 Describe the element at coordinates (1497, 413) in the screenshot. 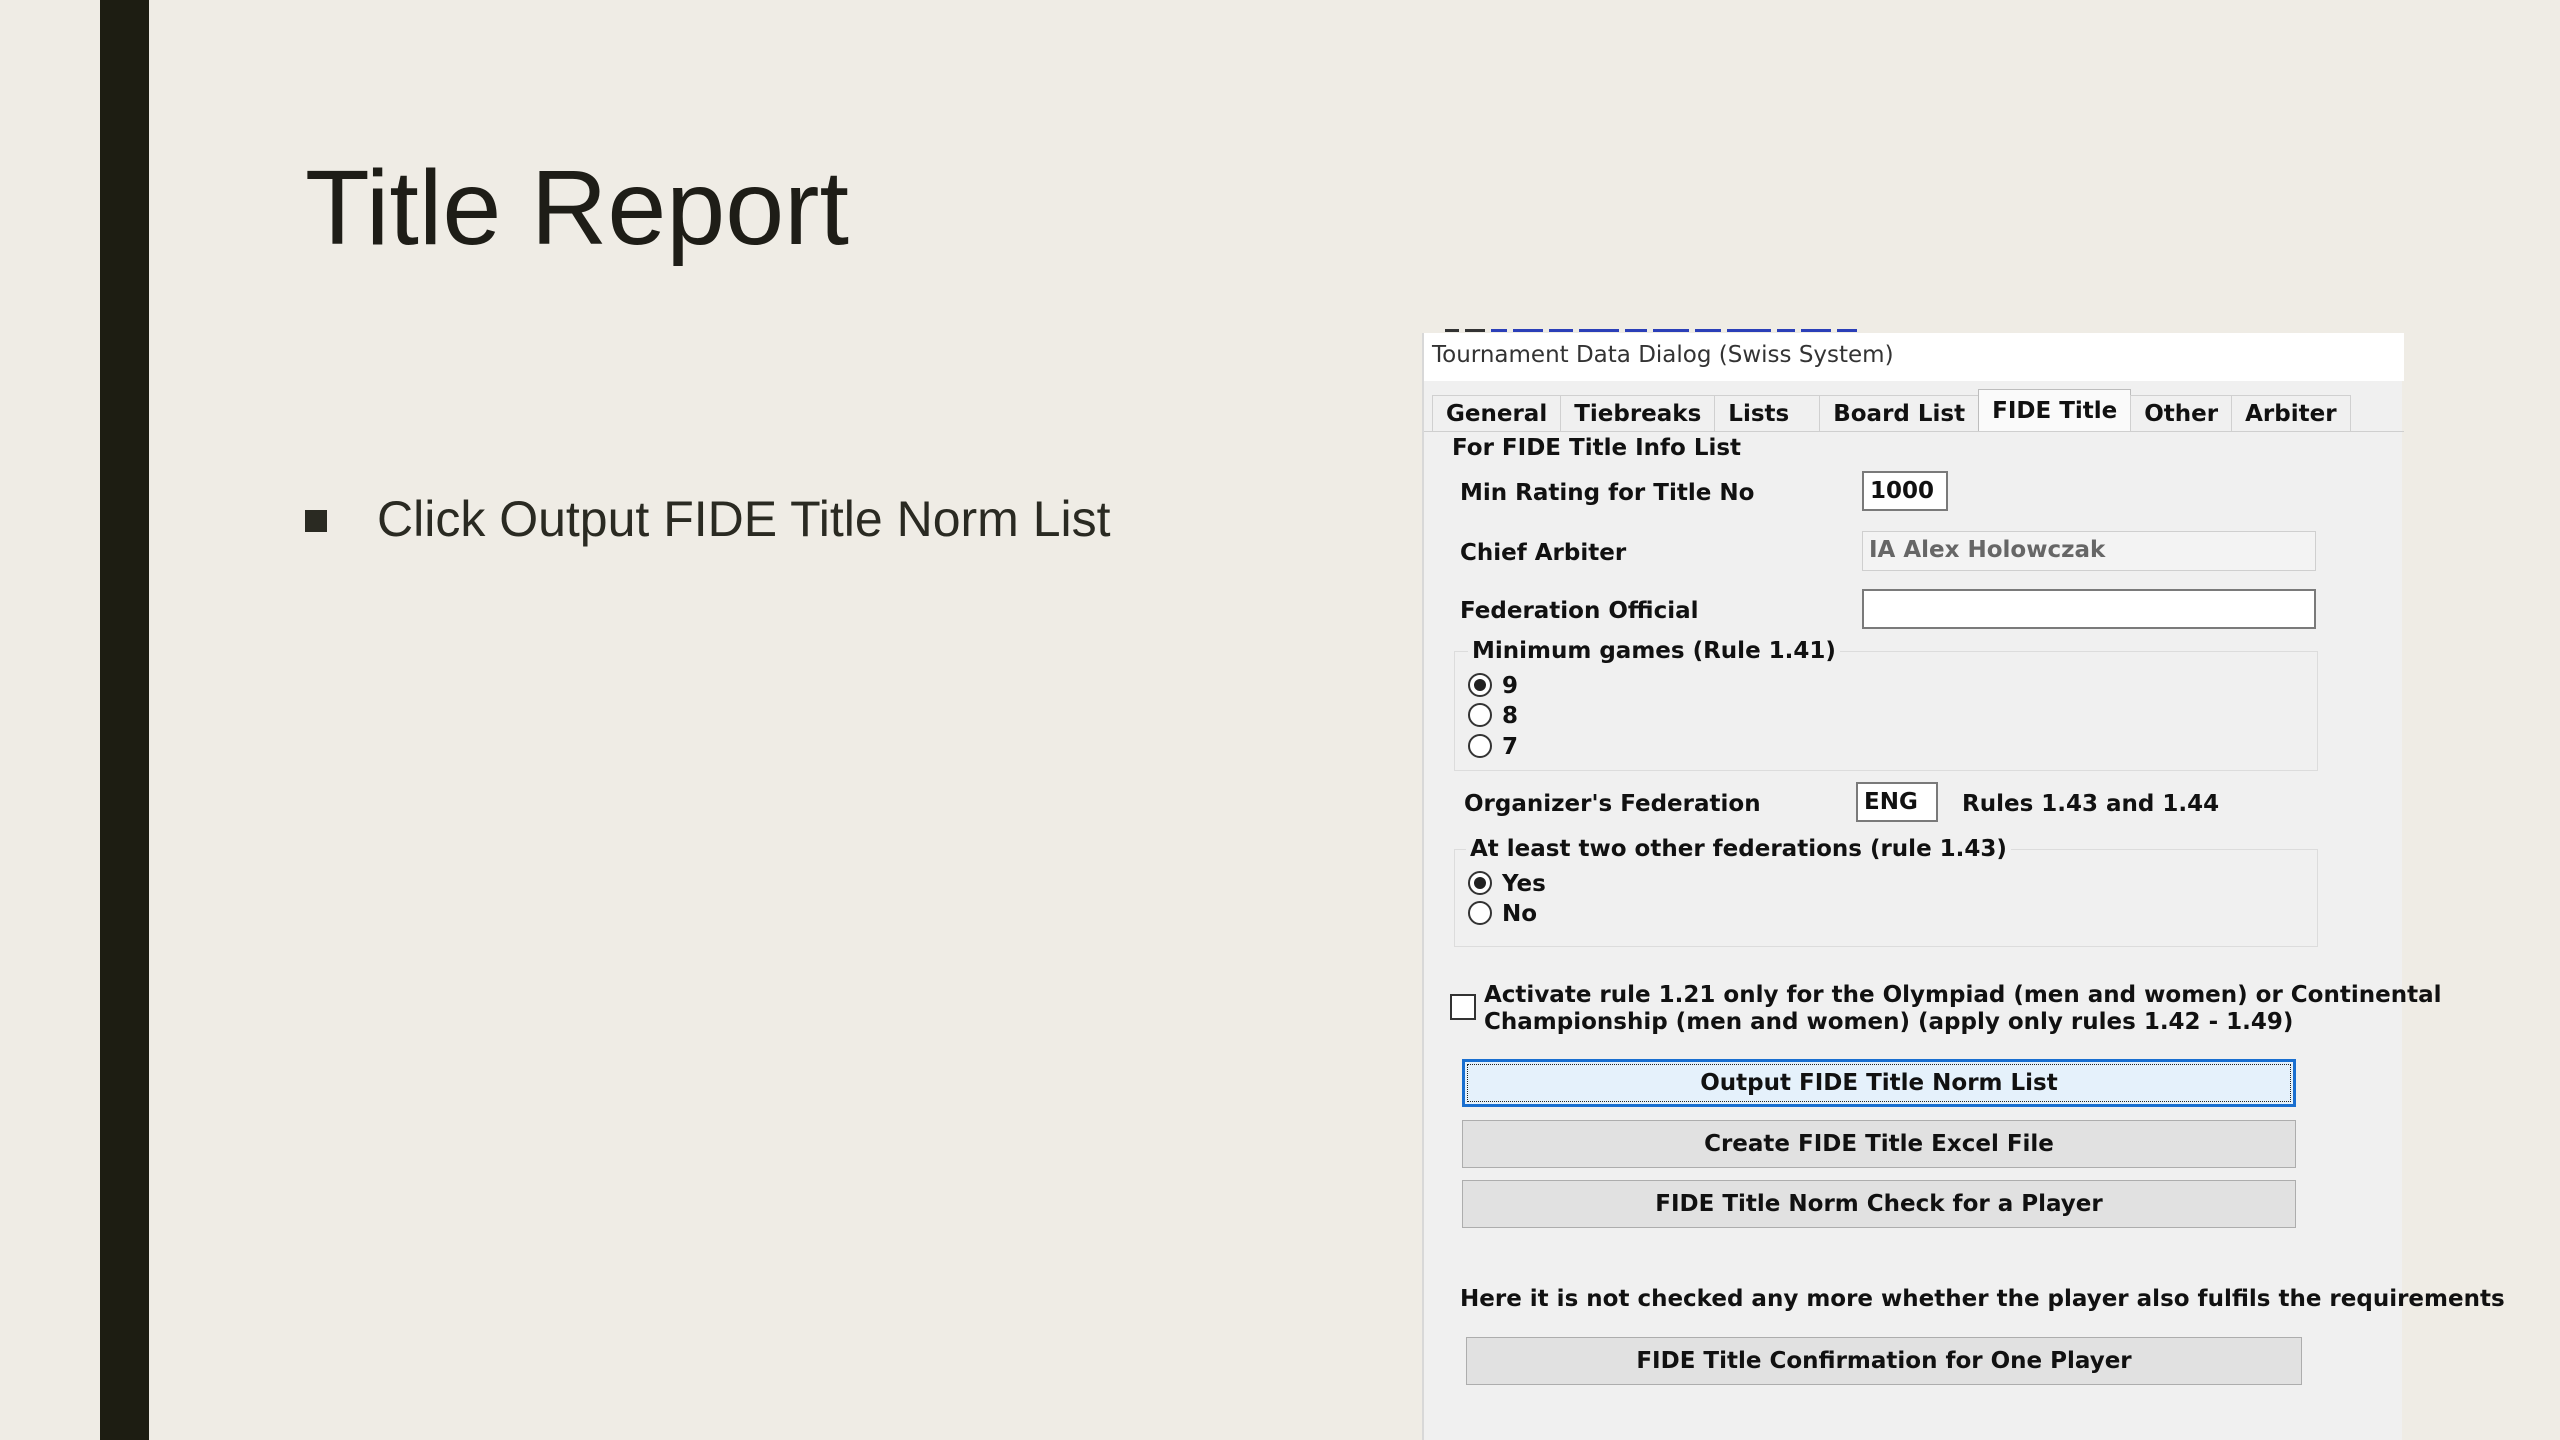

I see `tab-general: General` at that location.